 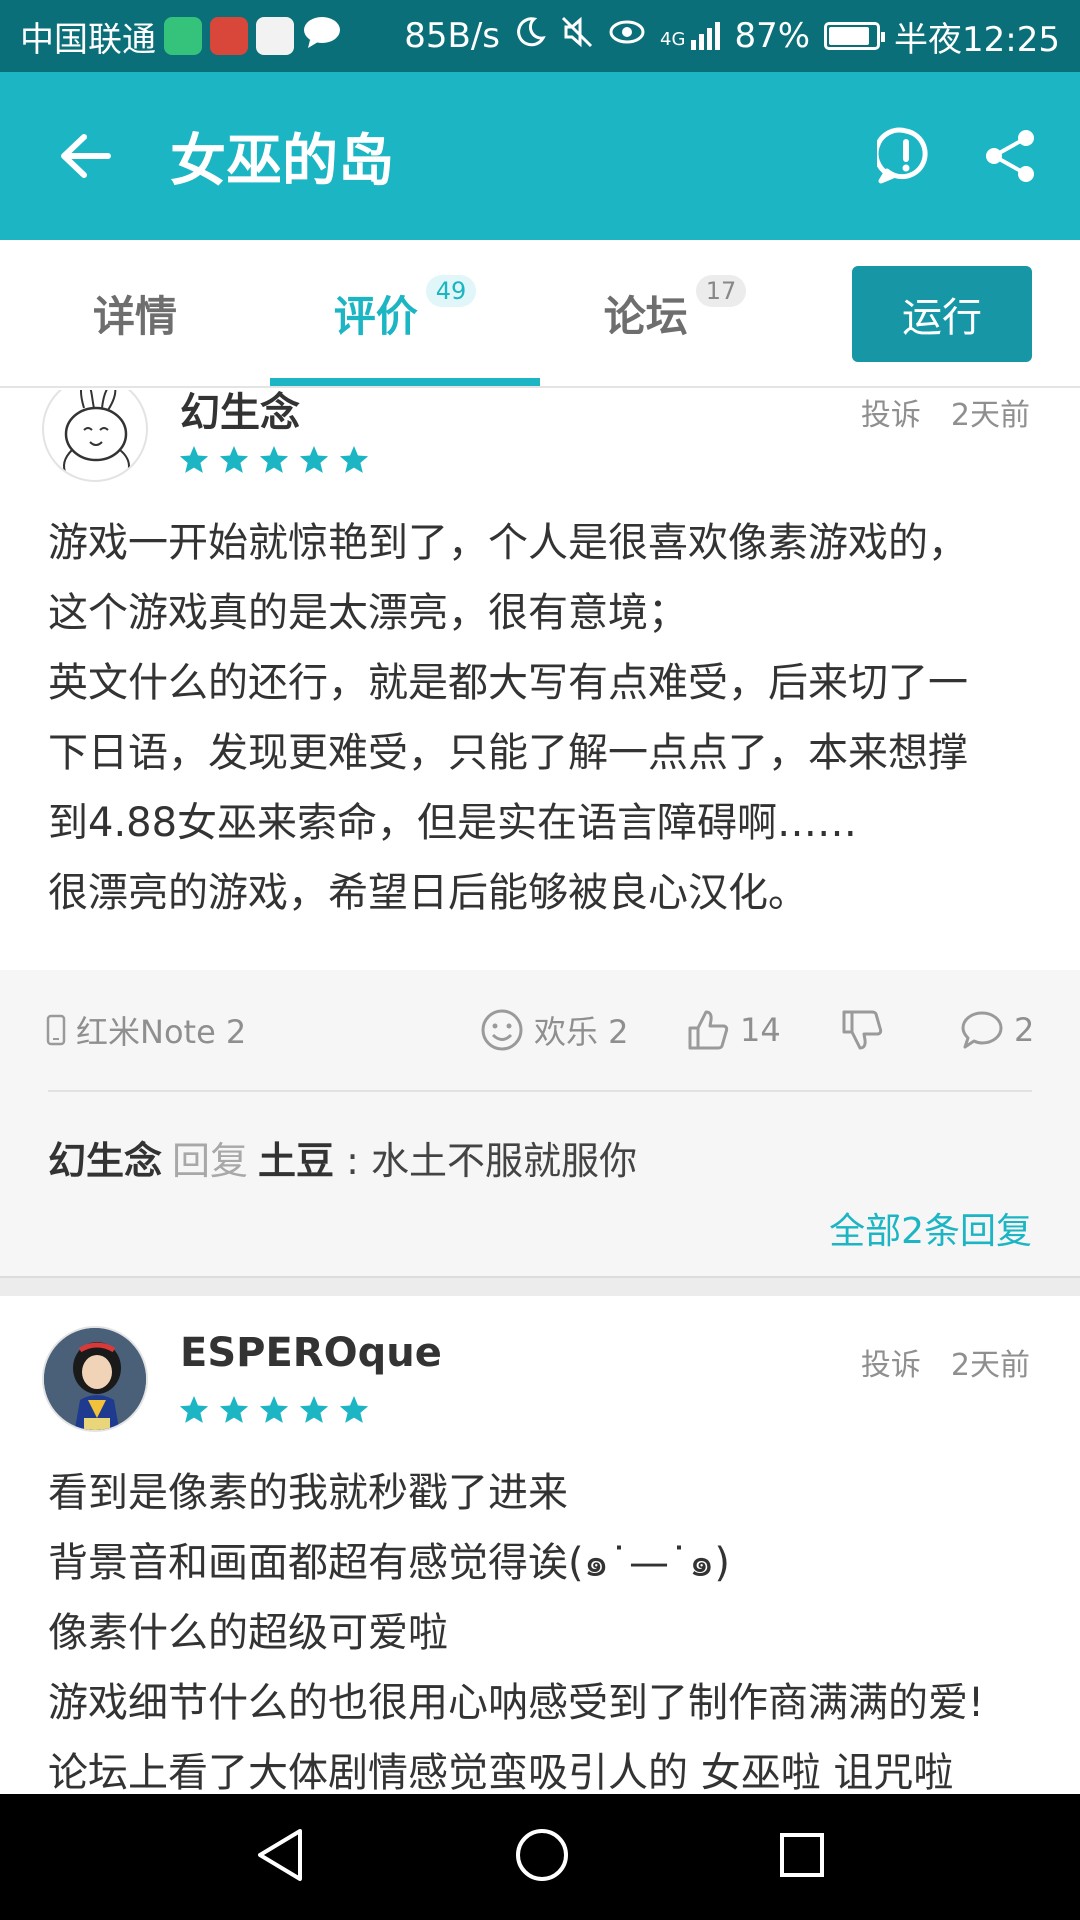 What do you see at coordinates (229, 36) in the screenshot?
I see `huawei-app-icon` at bounding box center [229, 36].